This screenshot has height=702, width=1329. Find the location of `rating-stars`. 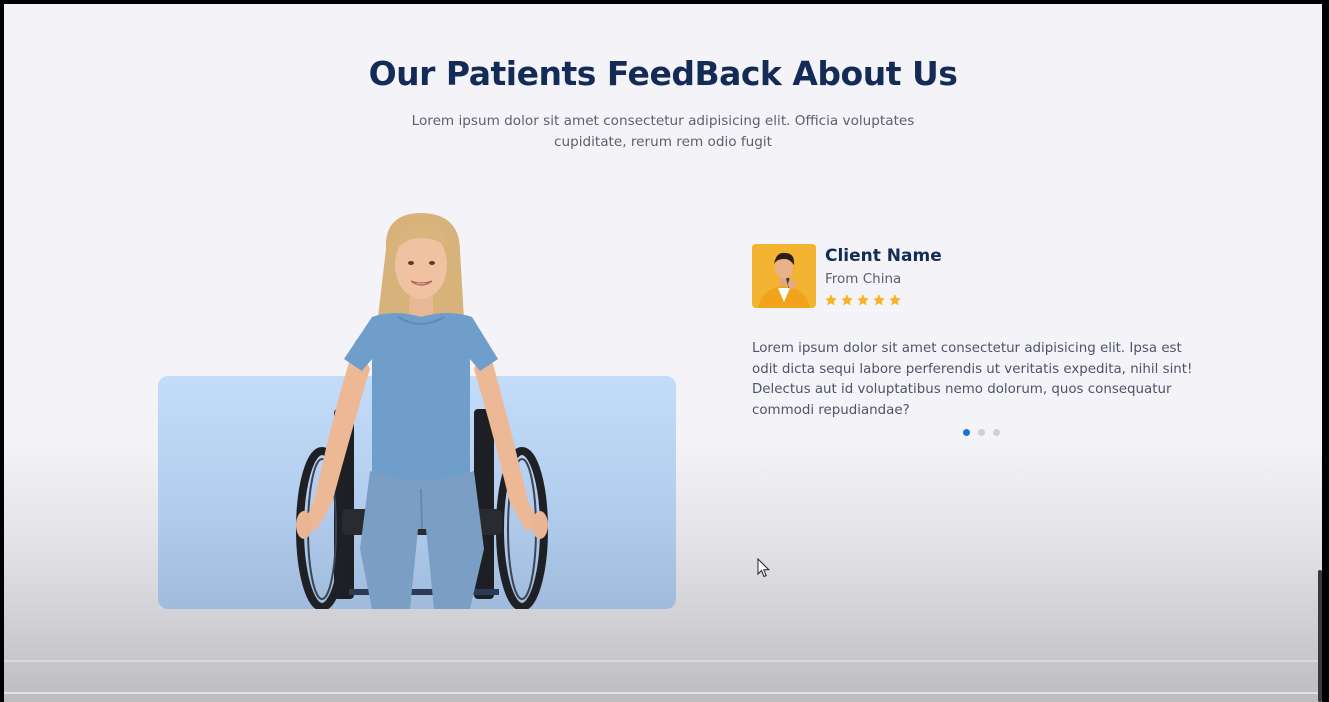

rating-stars is located at coordinates (863, 300).